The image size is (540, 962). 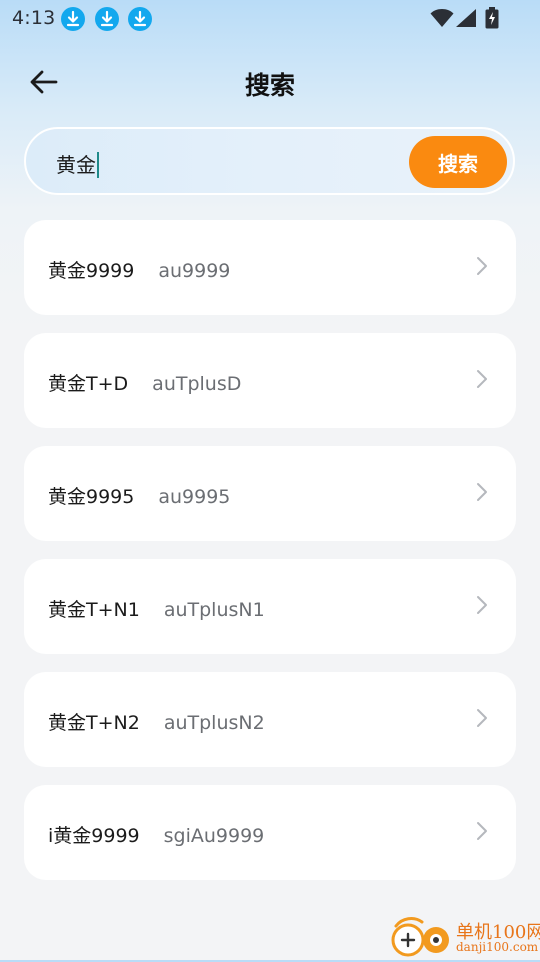 I want to click on result-code: sgiAu9999, so click(x=214, y=836).